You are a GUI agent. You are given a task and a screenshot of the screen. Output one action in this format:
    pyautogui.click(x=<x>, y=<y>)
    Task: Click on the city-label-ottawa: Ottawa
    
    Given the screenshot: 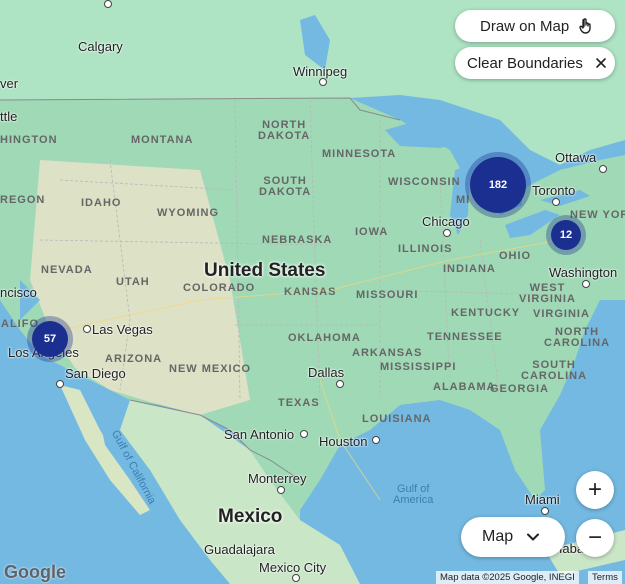 What is the action you would take?
    pyautogui.click(x=576, y=157)
    